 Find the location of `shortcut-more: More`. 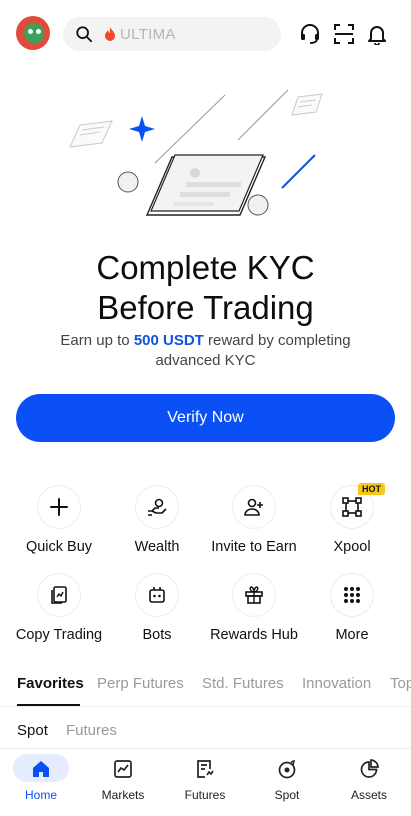

shortcut-more: More is located at coordinates (352, 608).